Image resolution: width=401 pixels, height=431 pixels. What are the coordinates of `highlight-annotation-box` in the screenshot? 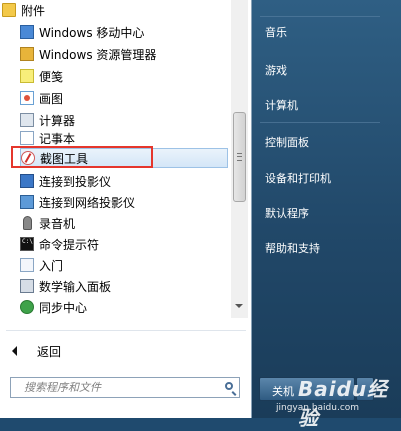 It's located at (82, 157).